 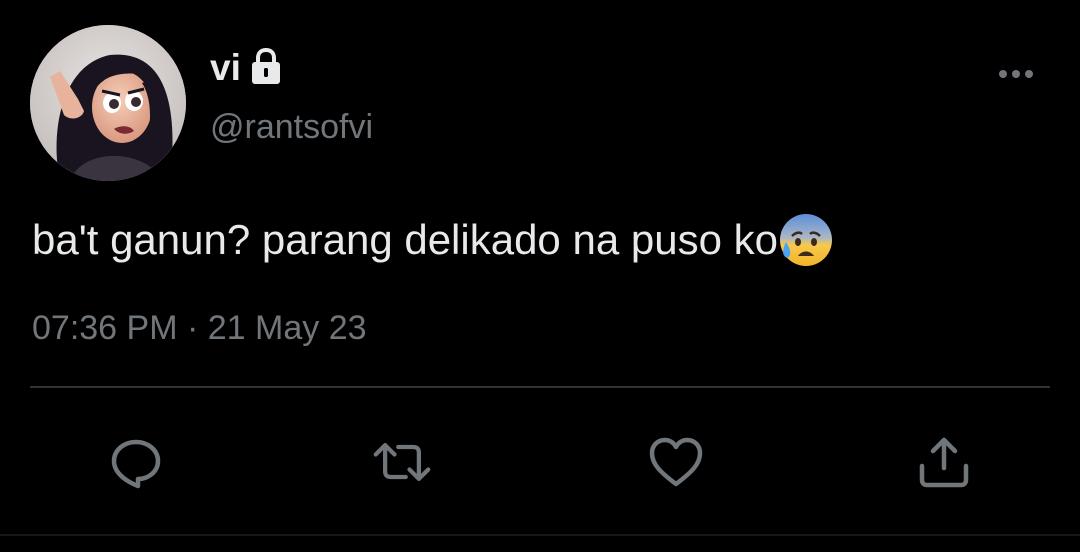 I want to click on tweet-text: ba't ganun? parang delikado na puso ko, so click(x=433, y=240).